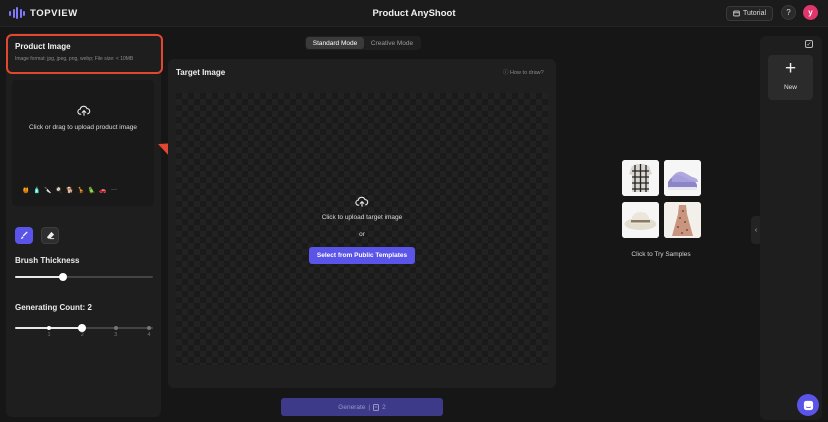 The image size is (828, 422). What do you see at coordinates (103, 190) in the screenshot?
I see `sample-product-icon: 🚗` at bounding box center [103, 190].